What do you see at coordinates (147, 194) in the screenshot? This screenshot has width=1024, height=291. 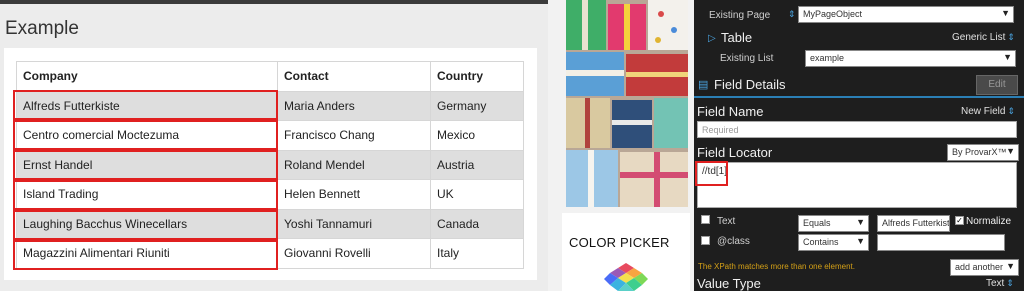 I see `cell-company: Island Trading` at bounding box center [147, 194].